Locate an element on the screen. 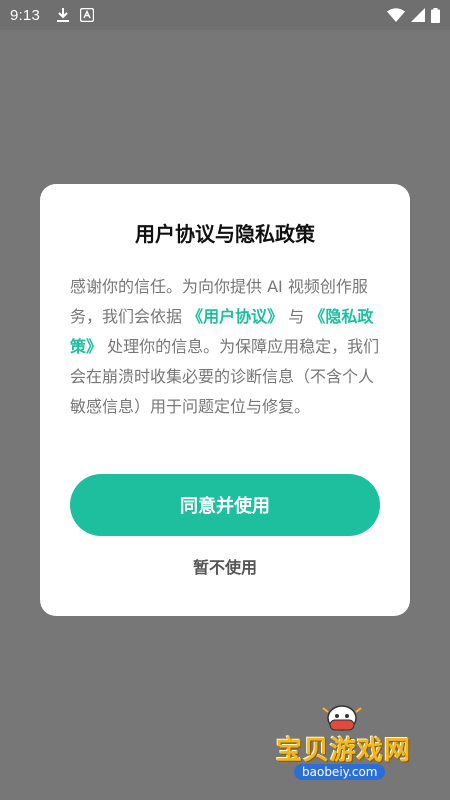 The height and width of the screenshot is (800, 450). body-text-and: 与 is located at coordinates (296, 316).